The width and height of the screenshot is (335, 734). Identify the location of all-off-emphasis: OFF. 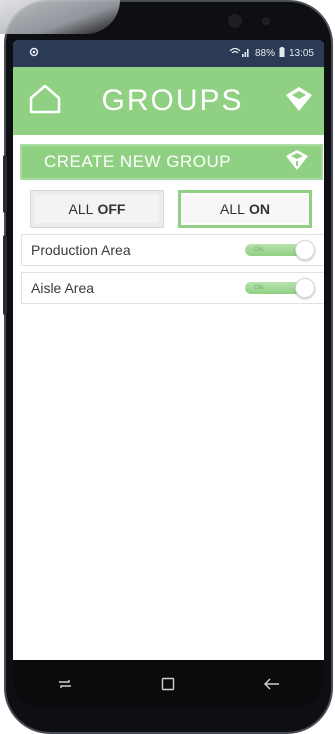
(111, 209).